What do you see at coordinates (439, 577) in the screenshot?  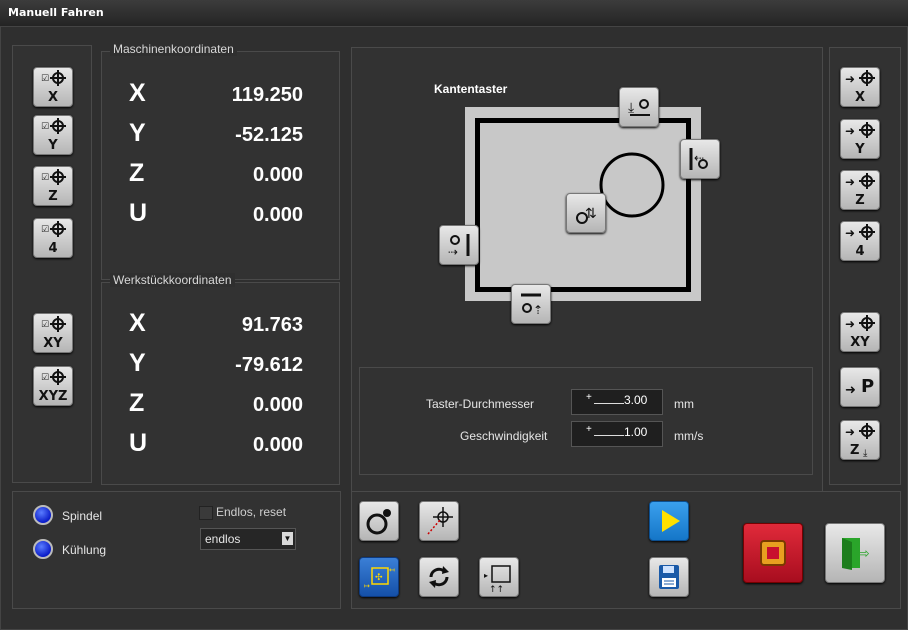 I see `refresh-button` at bounding box center [439, 577].